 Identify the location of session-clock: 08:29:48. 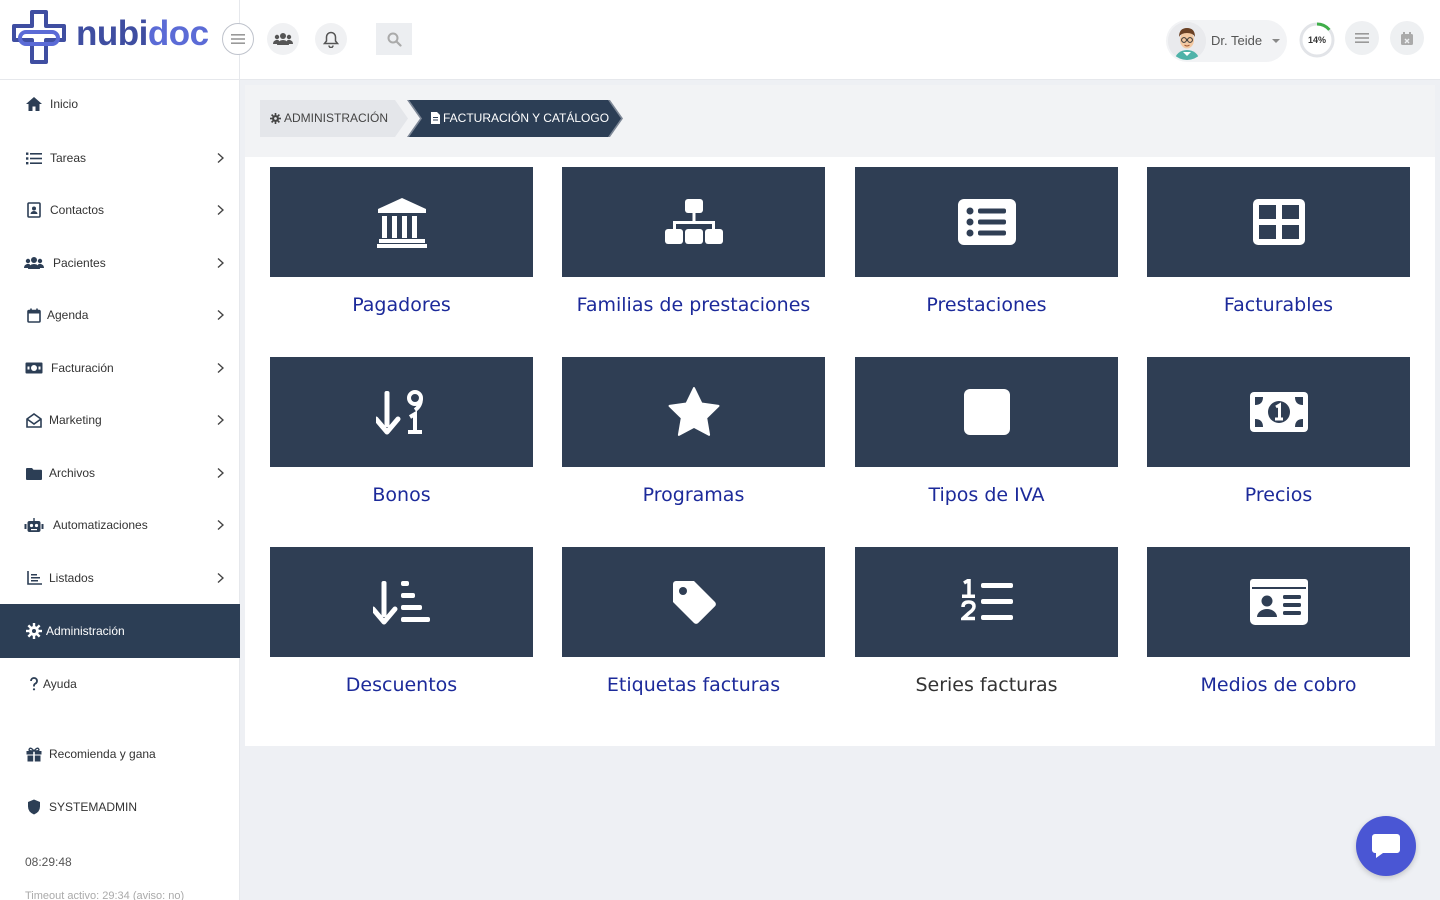
(48, 862).